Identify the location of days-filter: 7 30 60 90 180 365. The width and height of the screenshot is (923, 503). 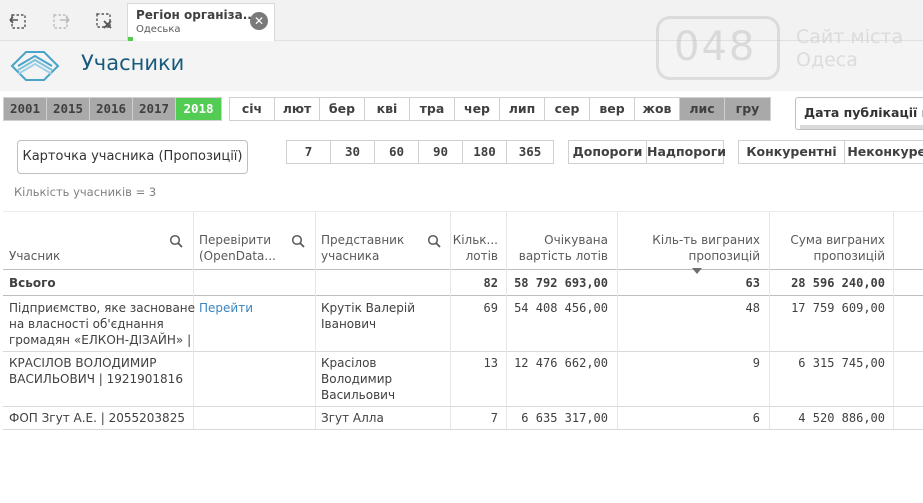
(420, 152).